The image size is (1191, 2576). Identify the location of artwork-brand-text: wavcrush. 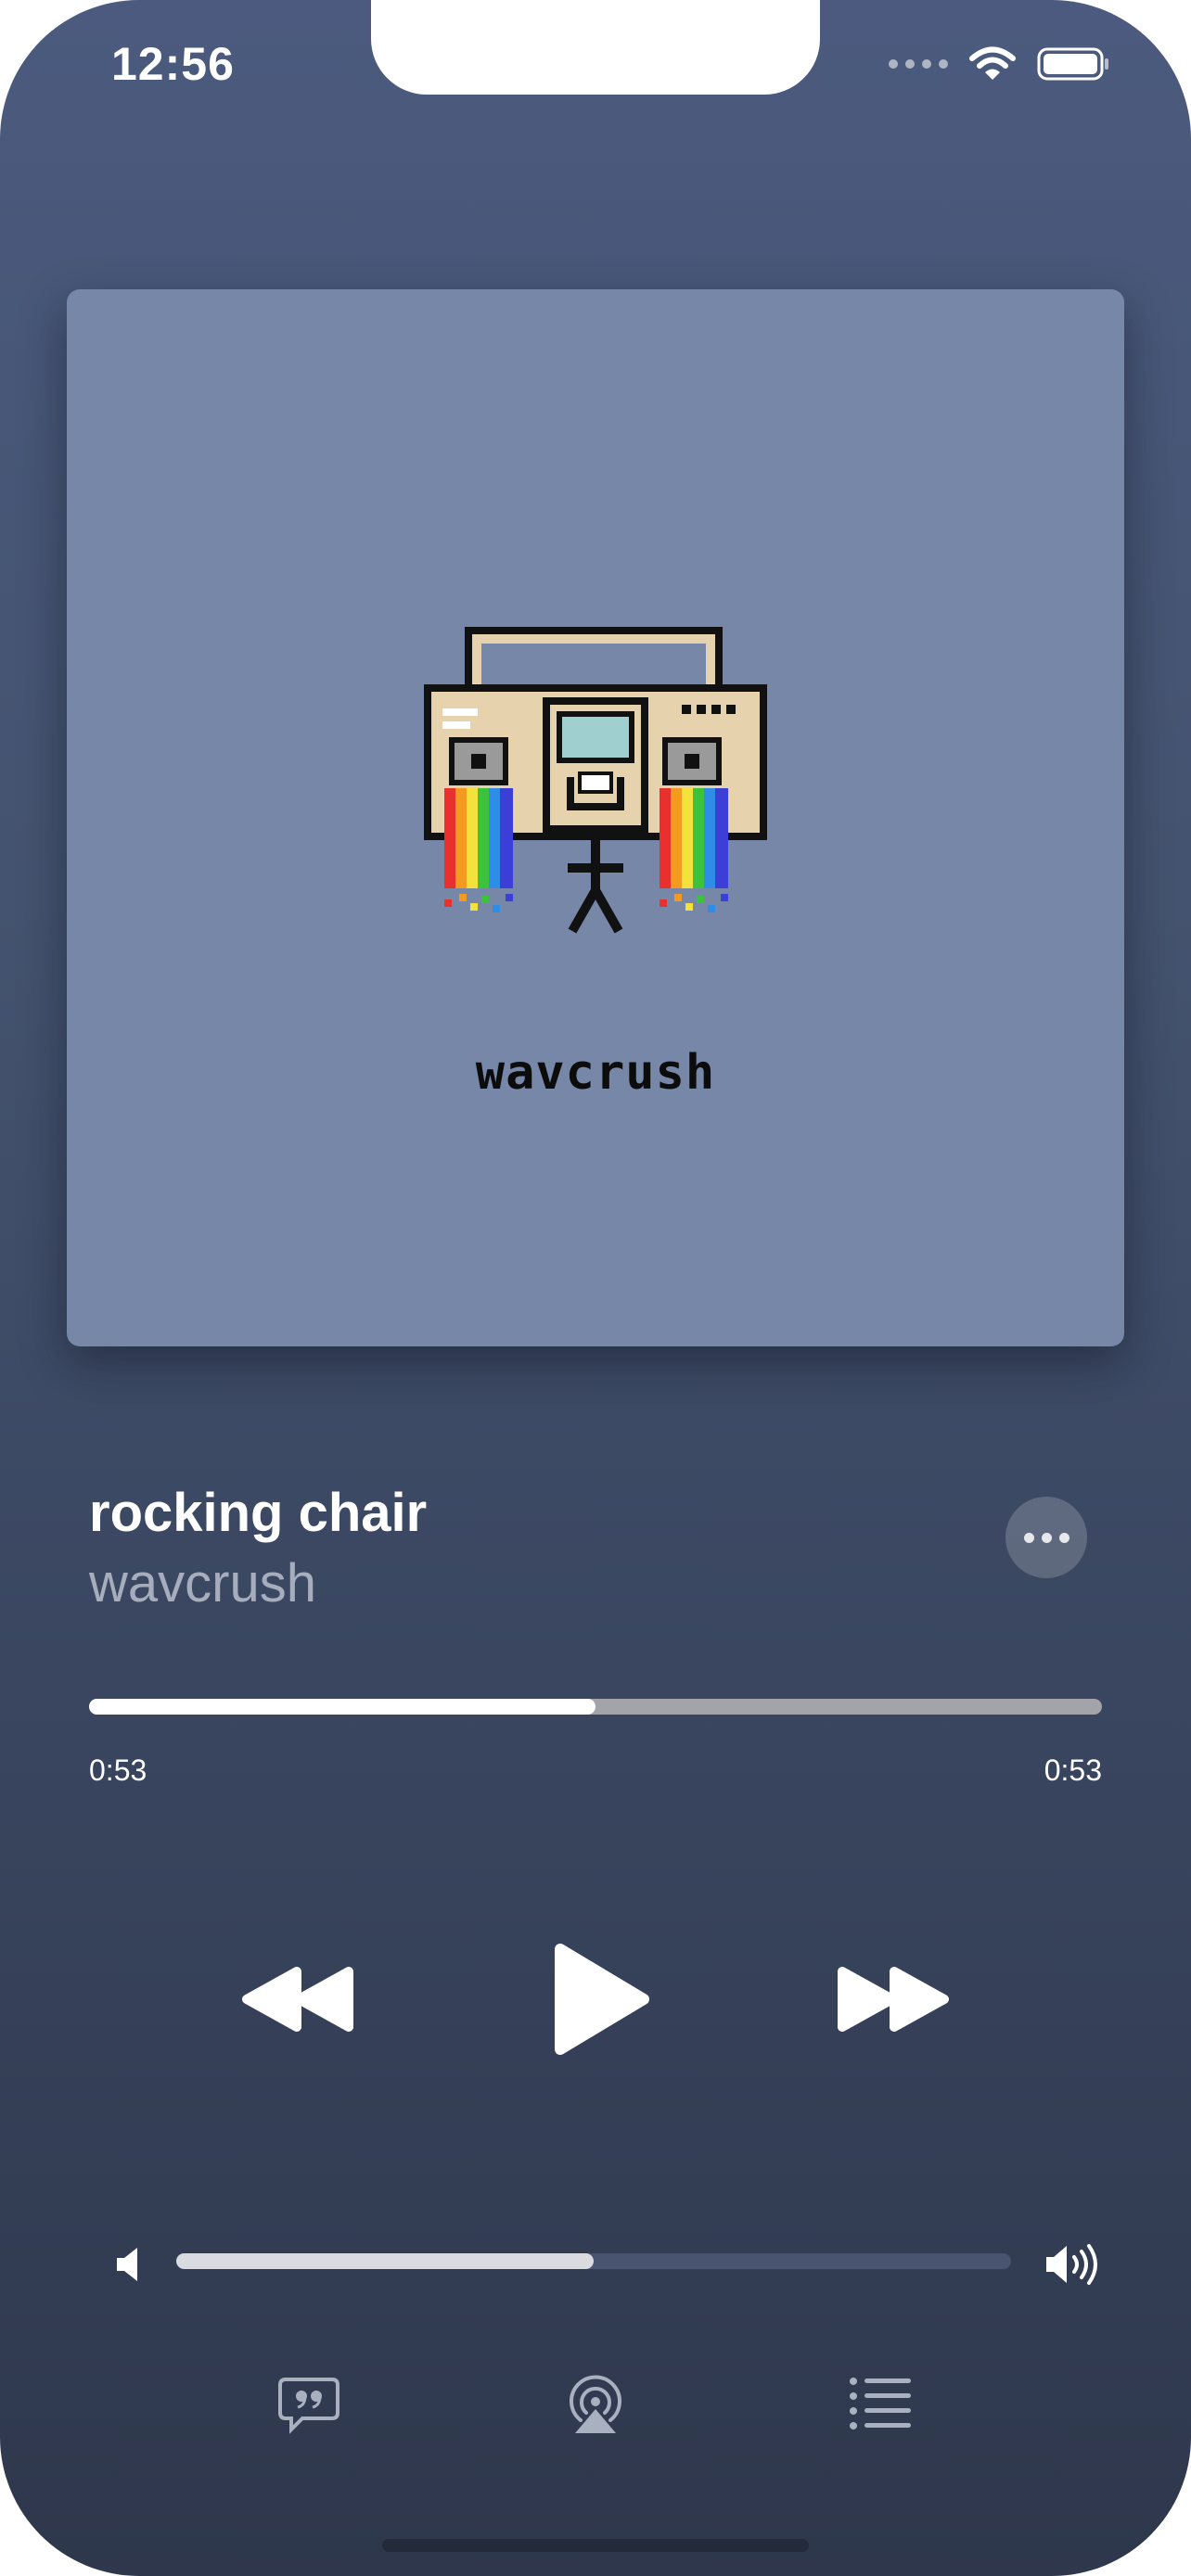
(595, 1073).